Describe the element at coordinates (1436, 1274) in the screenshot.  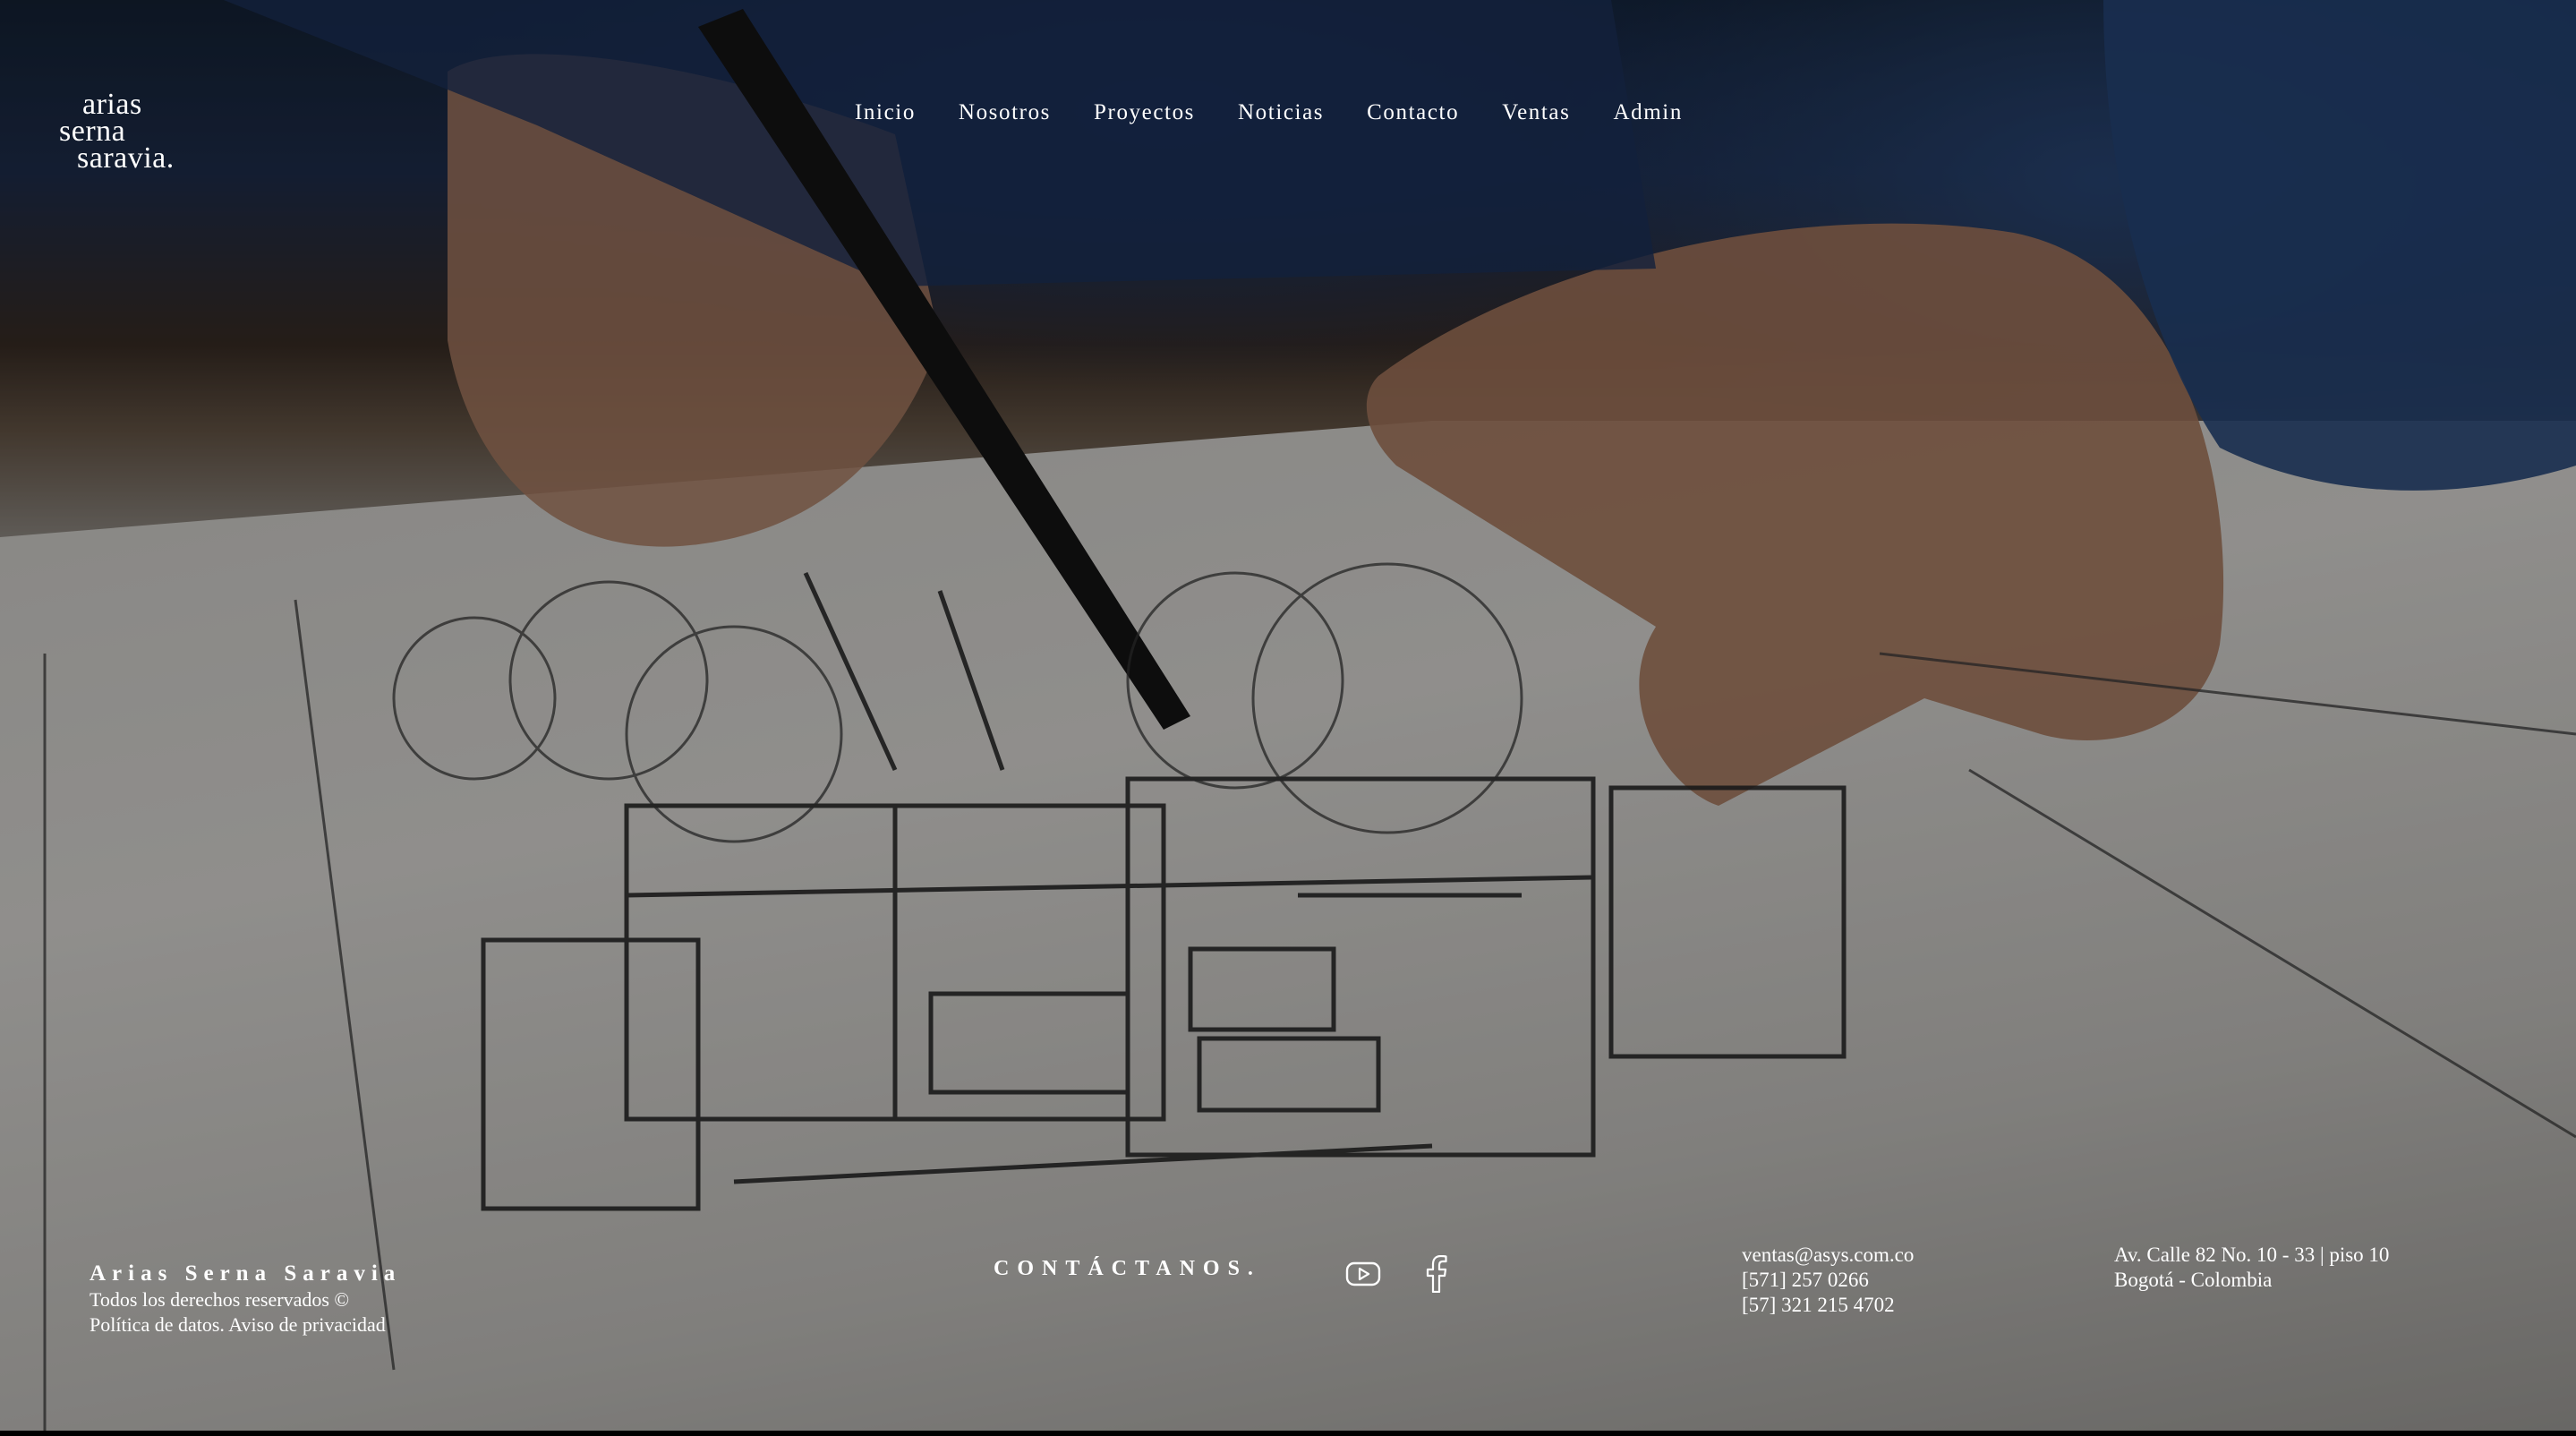
I see `facebook-icon` at that location.